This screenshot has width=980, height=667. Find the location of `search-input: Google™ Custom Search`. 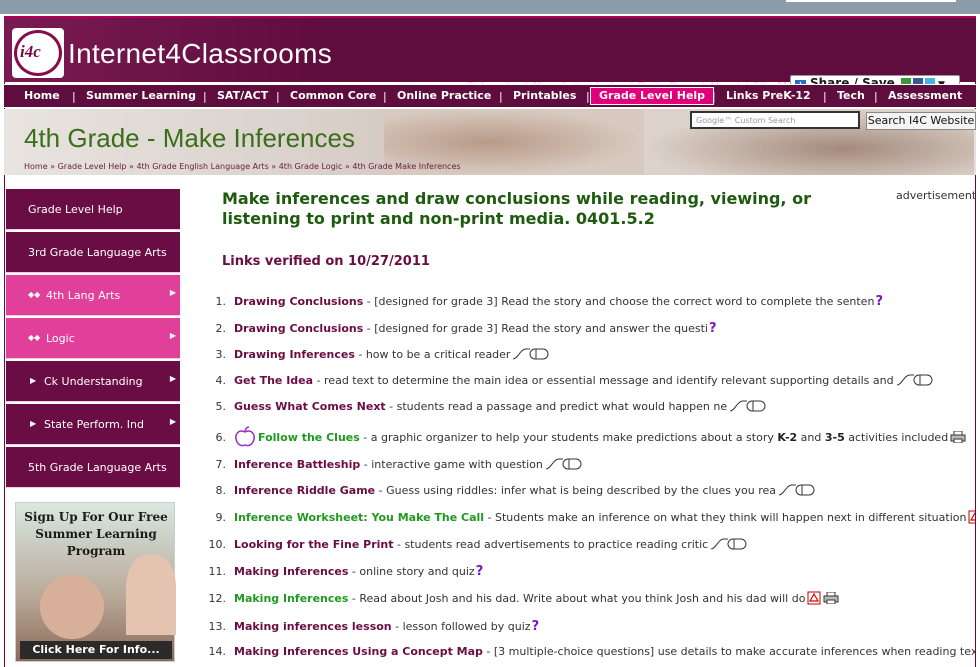

search-input: Google™ Custom Search is located at coordinates (775, 120).